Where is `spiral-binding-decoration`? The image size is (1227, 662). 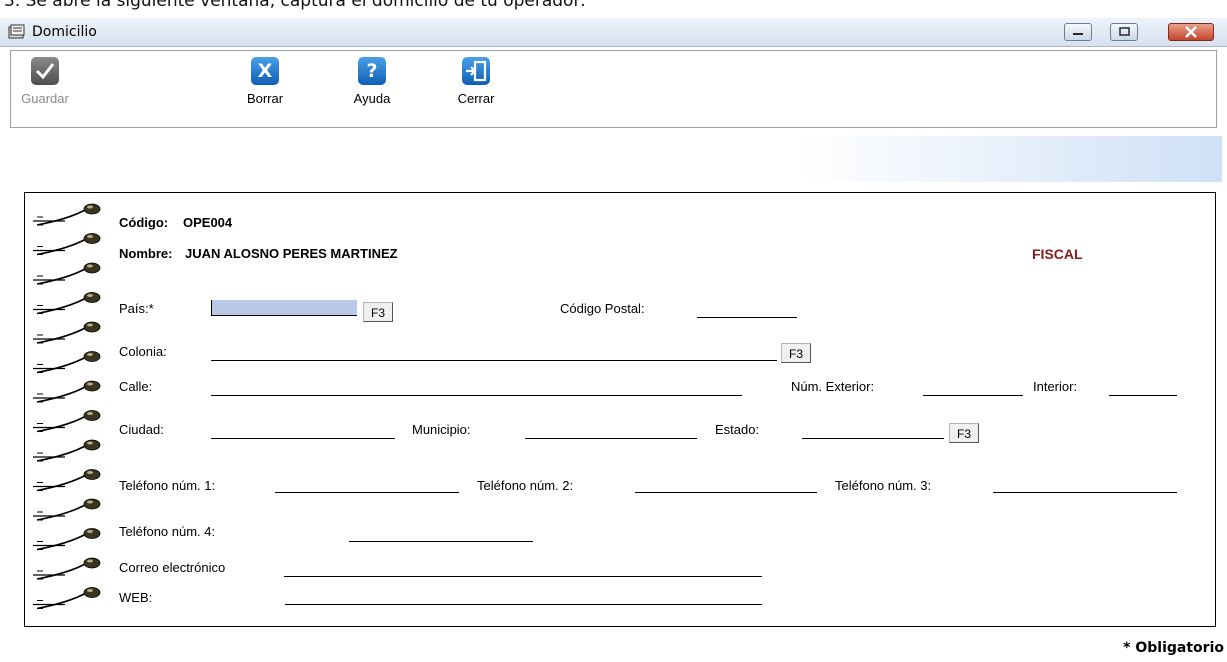
spiral-binding-decoration is located at coordinates (67, 406).